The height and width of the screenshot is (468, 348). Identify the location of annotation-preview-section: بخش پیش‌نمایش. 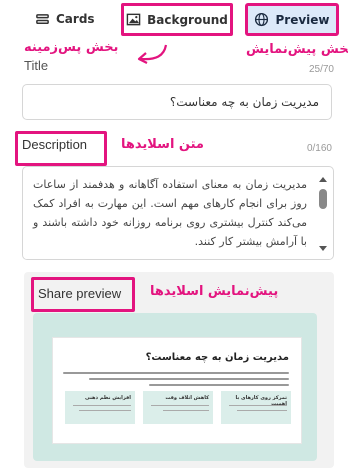
(297, 49).